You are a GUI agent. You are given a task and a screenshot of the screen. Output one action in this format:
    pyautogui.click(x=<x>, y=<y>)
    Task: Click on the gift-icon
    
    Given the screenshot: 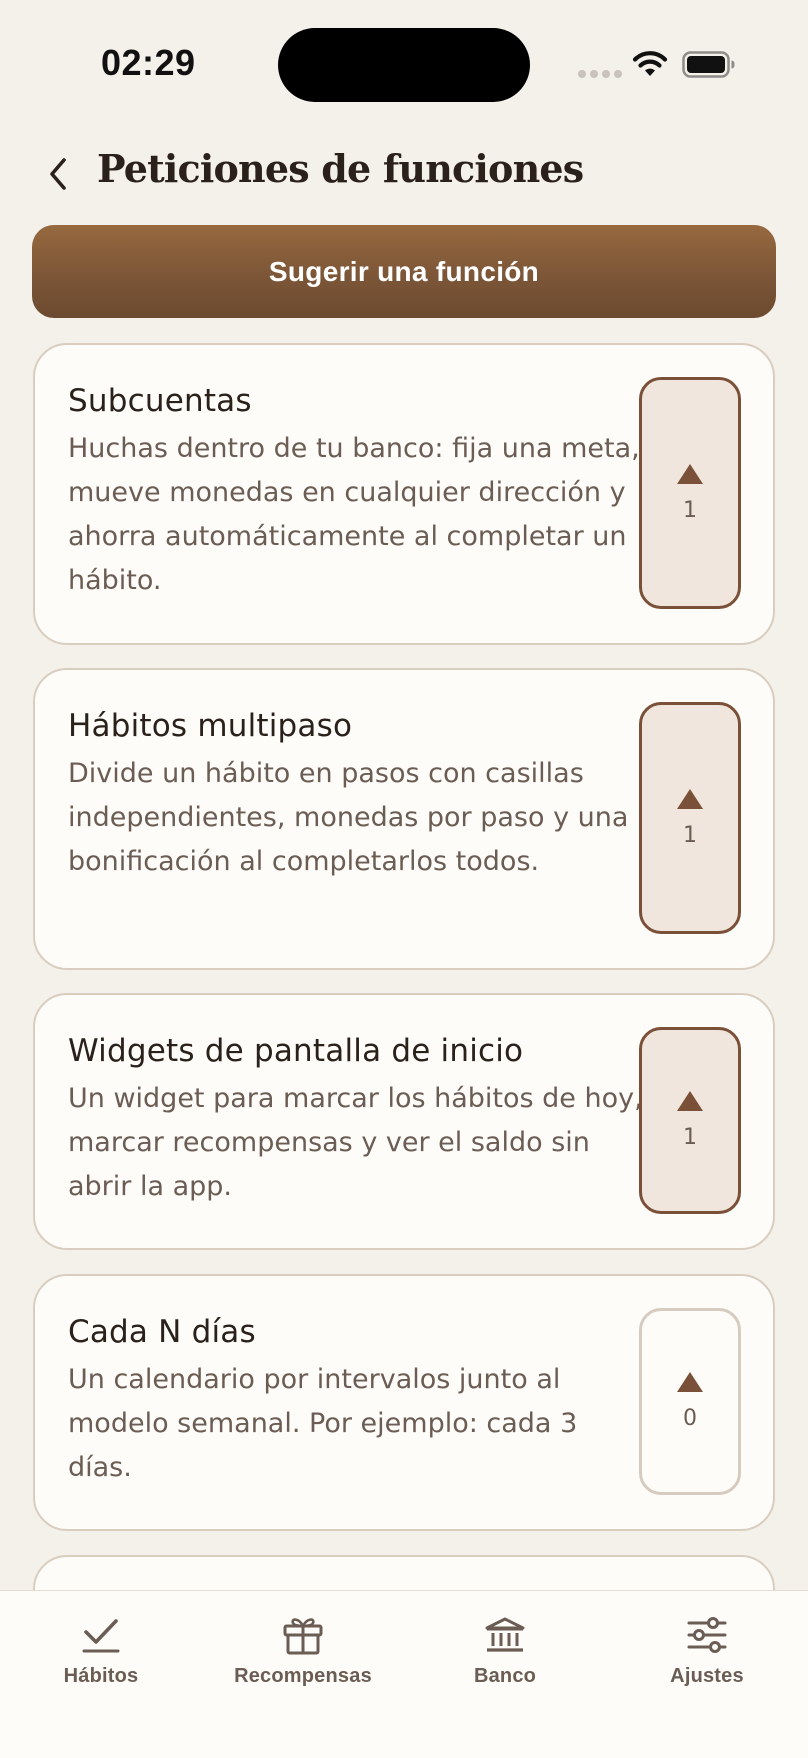 What is the action you would take?
    pyautogui.click(x=303, y=1635)
    